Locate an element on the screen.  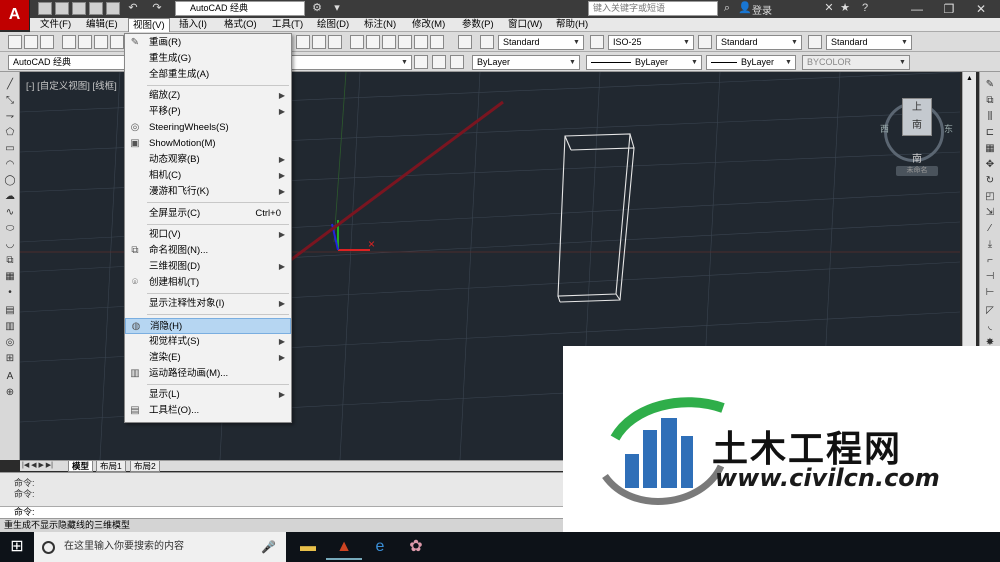
edge-browser-icon: e is located at coordinates (380, 547).